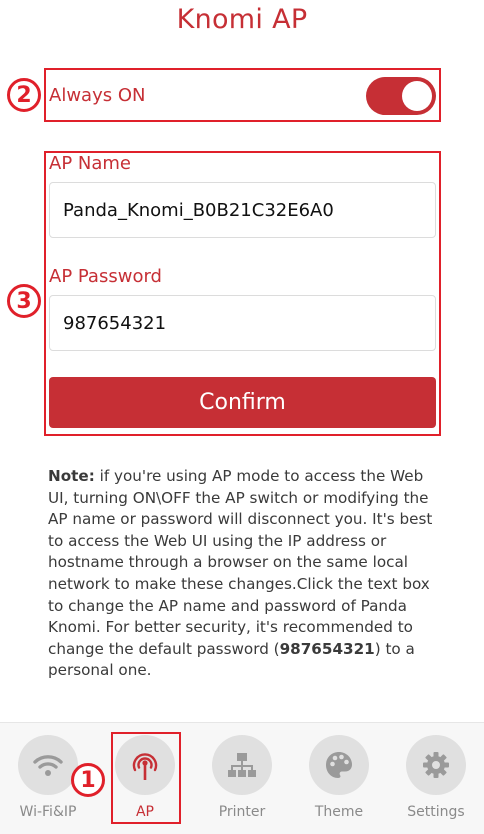 The image size is (484, 834). Describe the element at coordinates (401, 96) in the screenshot. I see `always-on-toggle` at that location.